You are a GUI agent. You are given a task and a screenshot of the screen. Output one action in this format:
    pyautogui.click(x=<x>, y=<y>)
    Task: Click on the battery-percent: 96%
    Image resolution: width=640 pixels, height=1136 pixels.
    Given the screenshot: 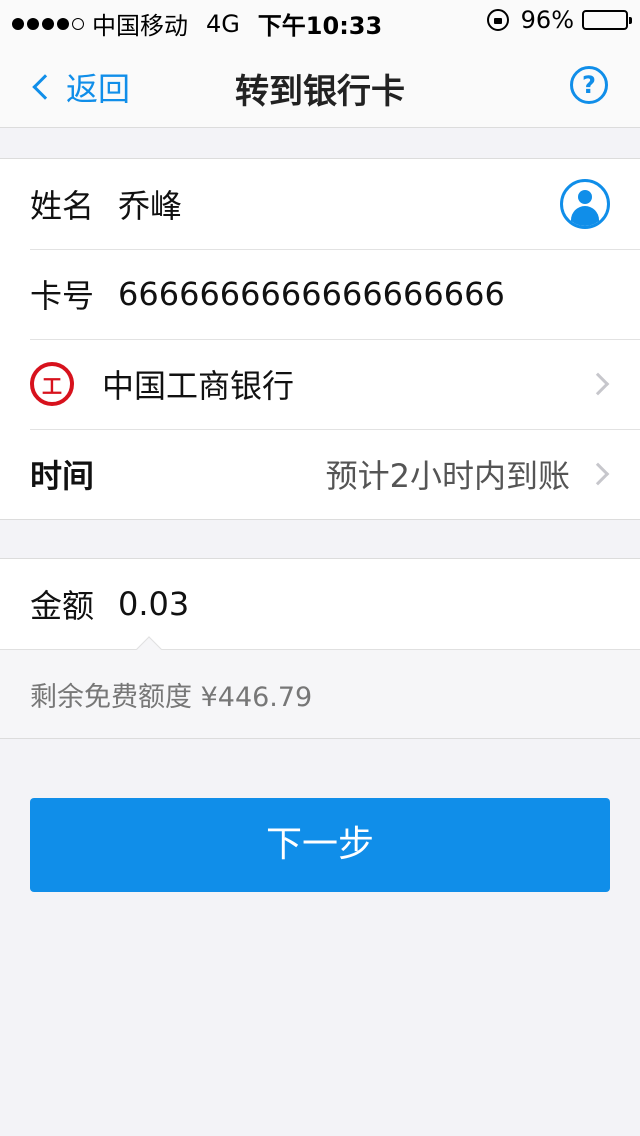 What is the action you would take?
    pyautogui.click(x=547, y=20)
    